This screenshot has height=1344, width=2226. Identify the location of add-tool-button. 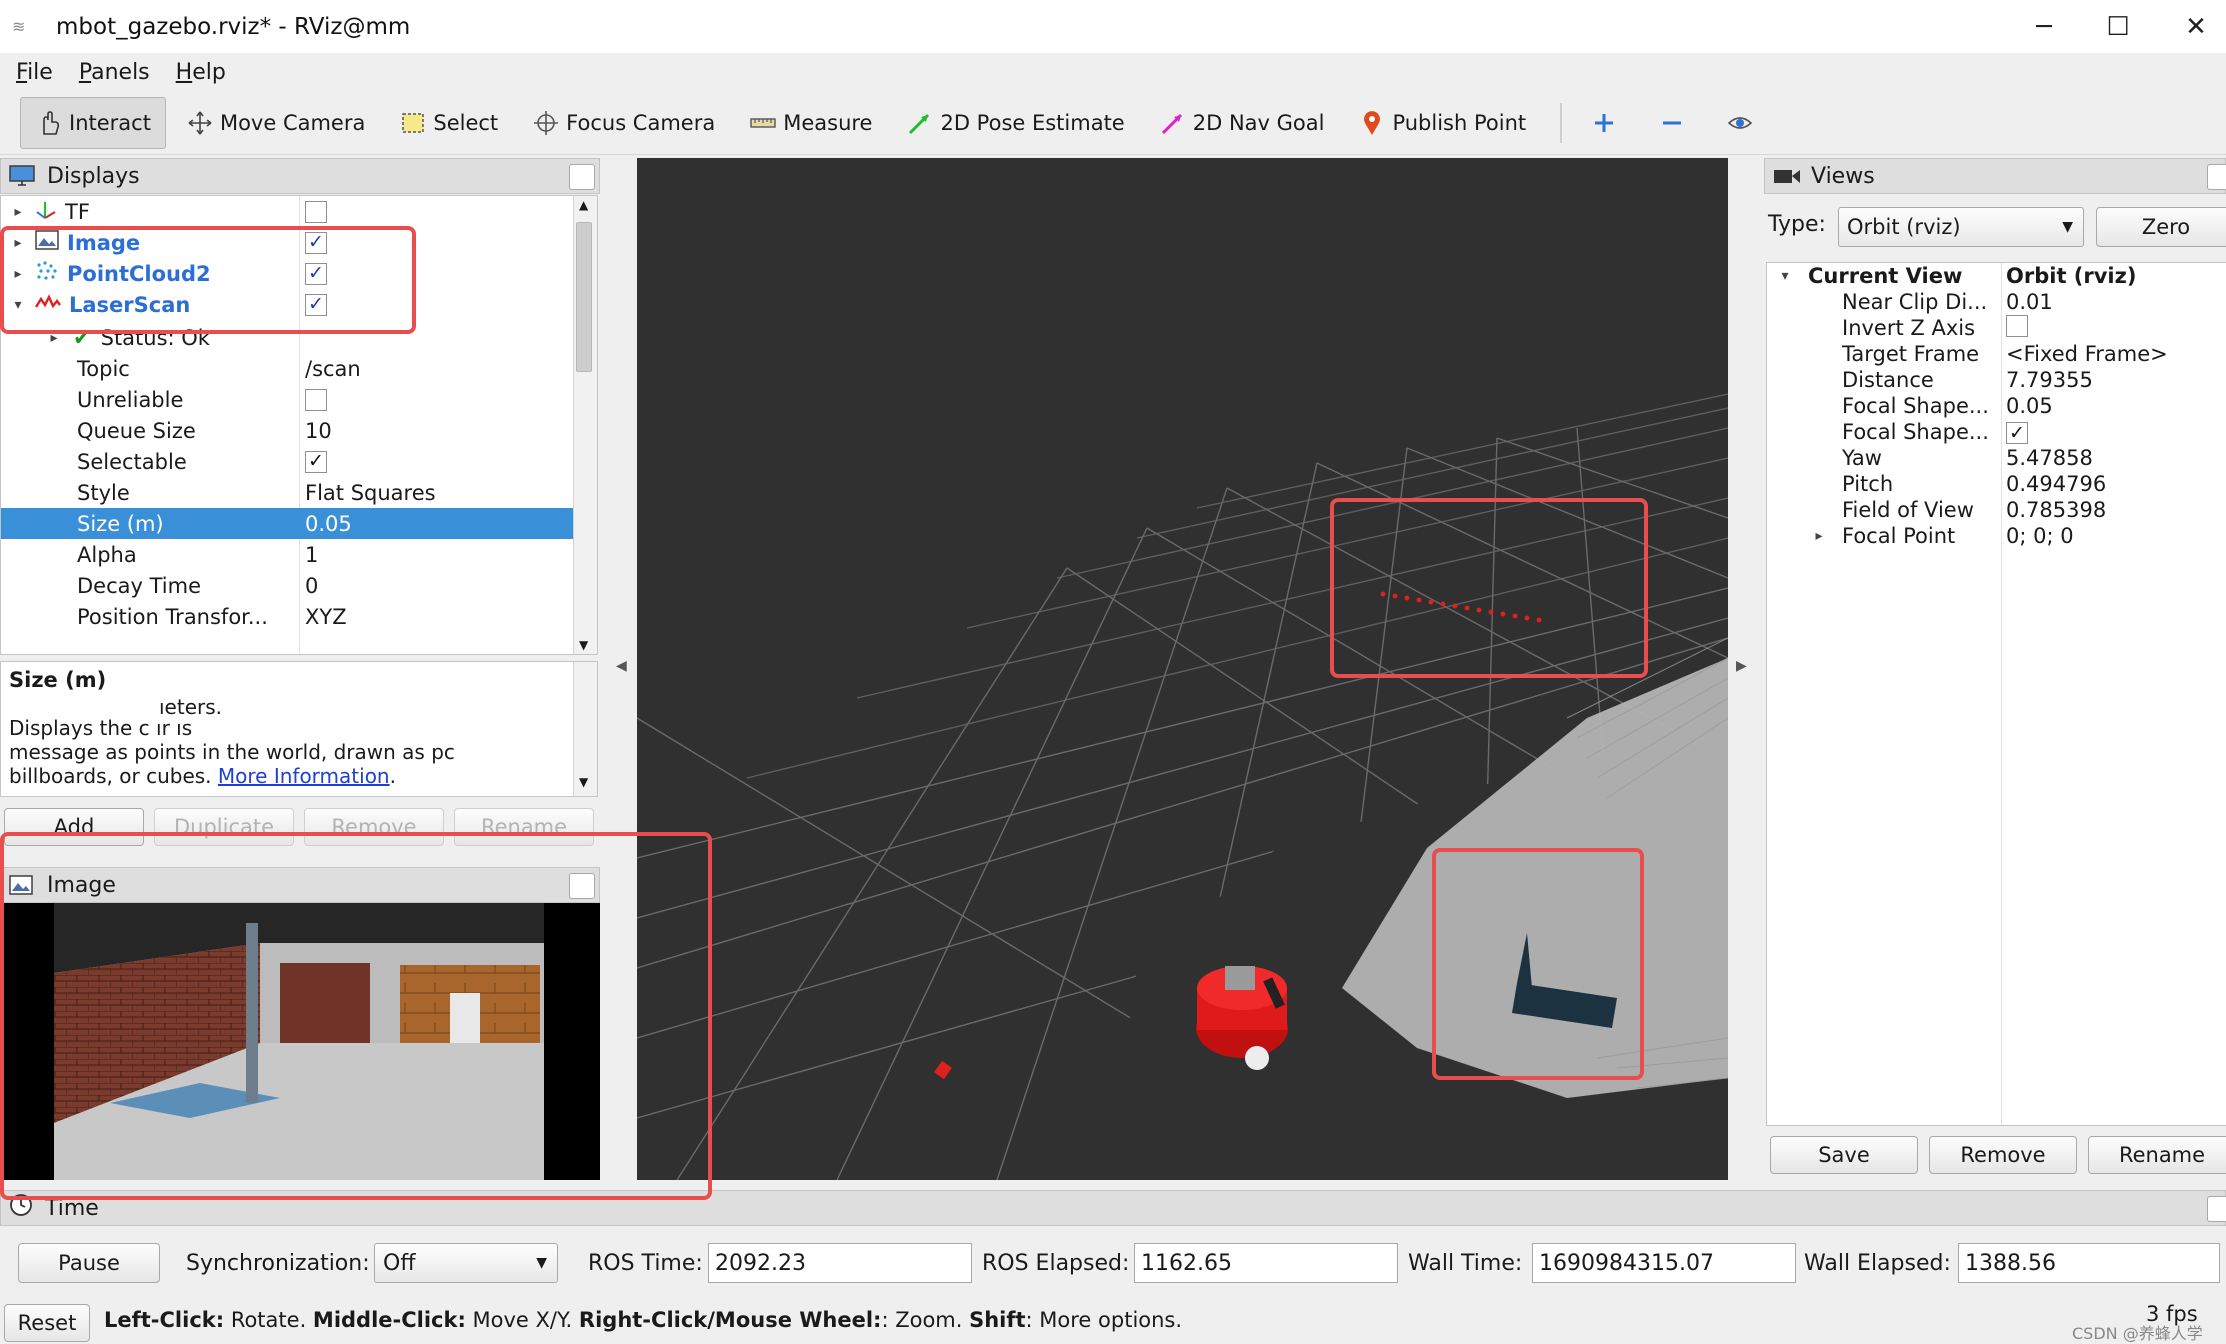
(1607, 123).